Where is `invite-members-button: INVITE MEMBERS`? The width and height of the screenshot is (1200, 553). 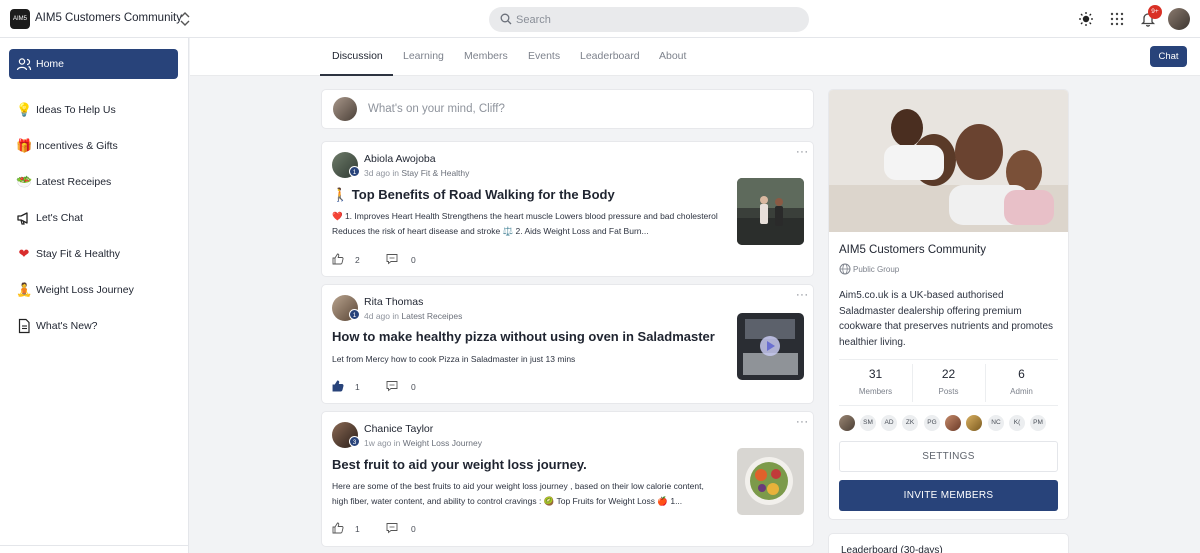
invite-members-button: INVITE MEMBERS is located at coordinates (948, 495).